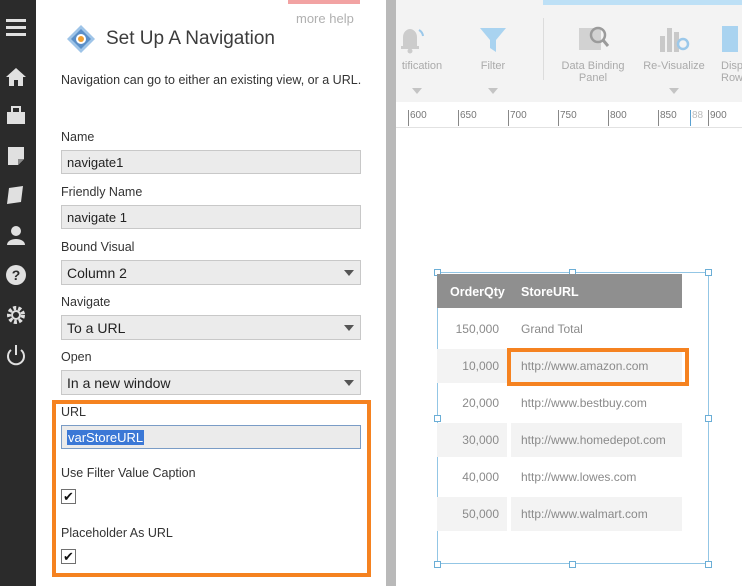  Describe the element at coordinates (16, 195) in the screenshot. I see `pages-icon` at that location.